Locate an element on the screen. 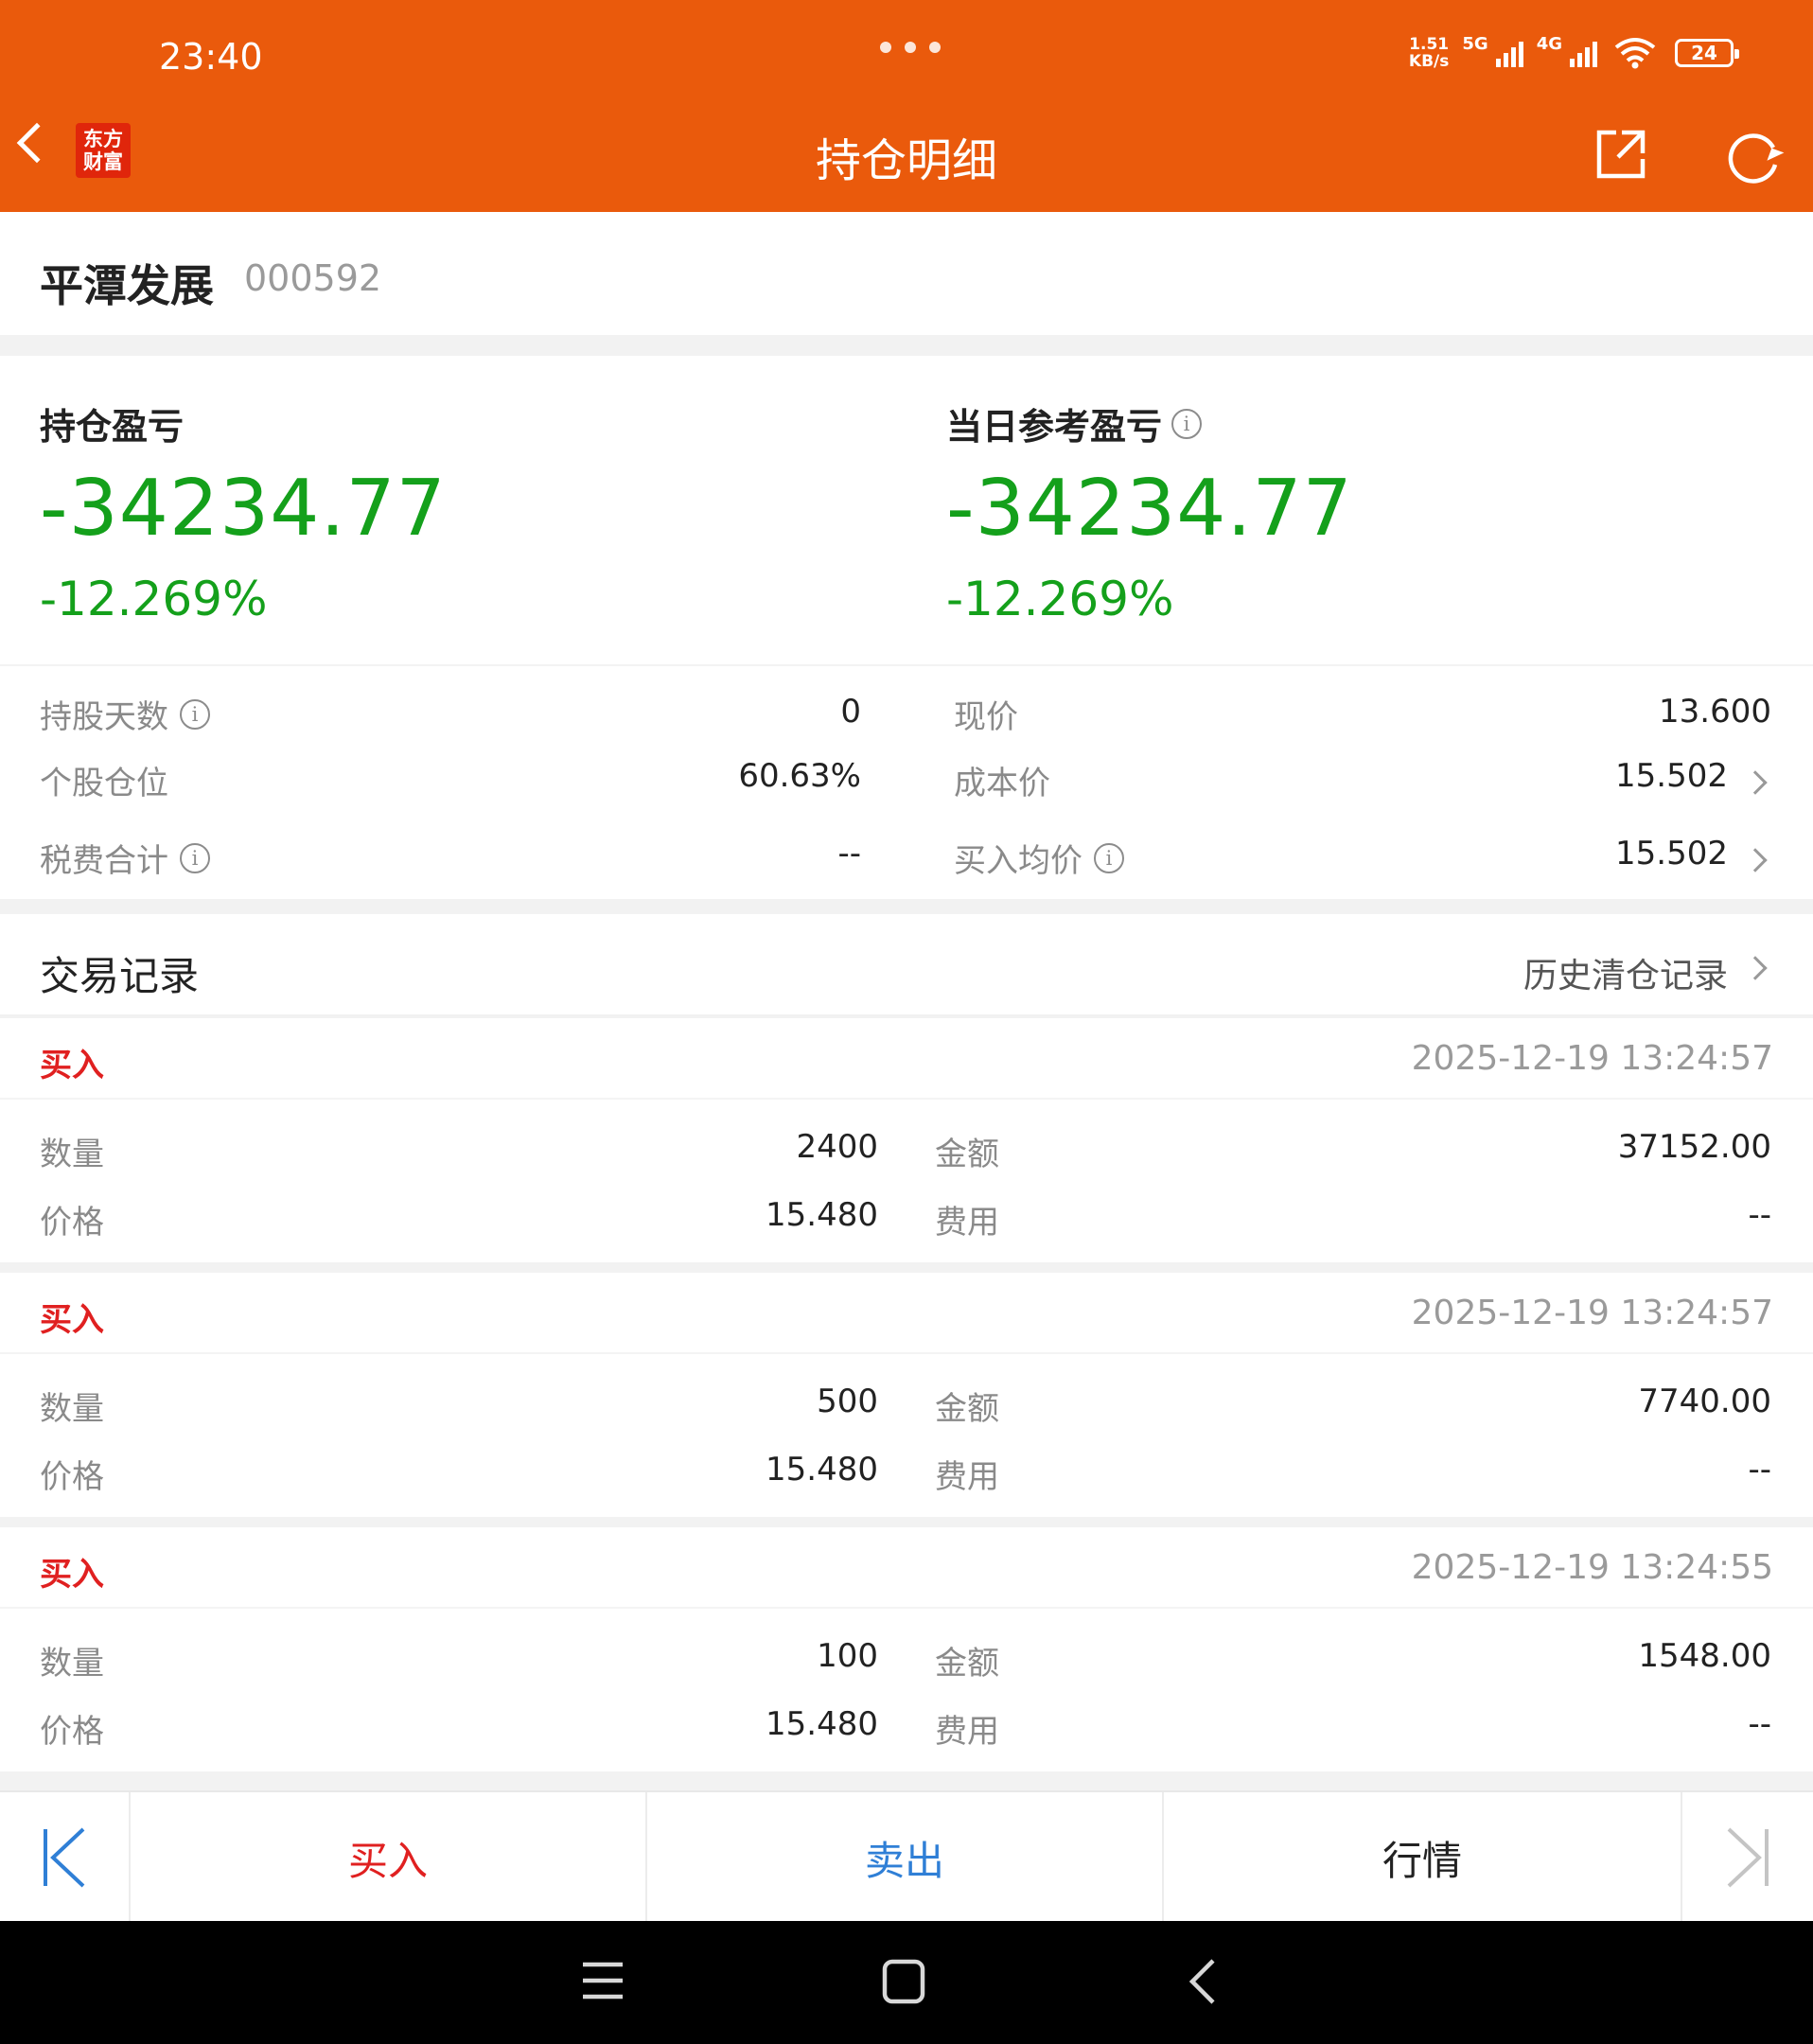 The width and height of the screenshot is (1813, 2044). trade-records-header: 交易记录 历史清仓记录 is located at coordinates (906, 965).